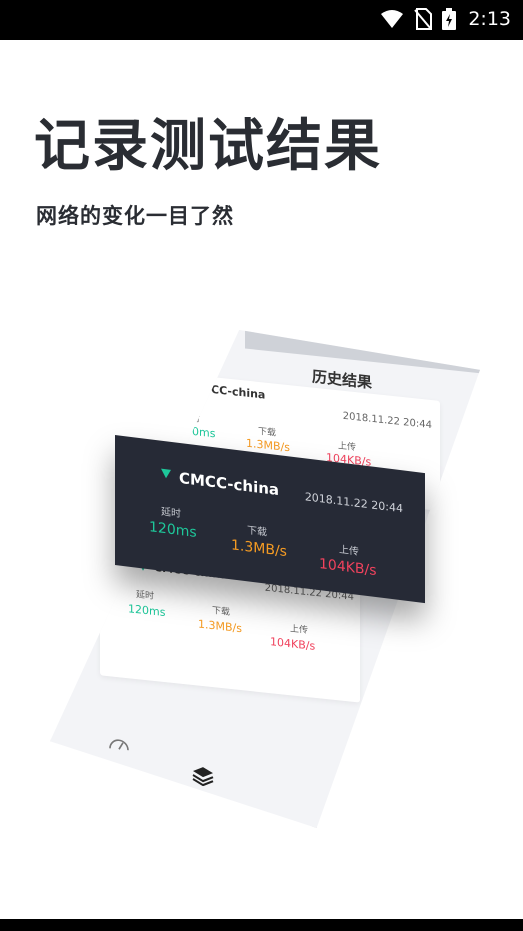 The height and width of the screenshot is (931, 523). What do you see at coordinates (423, 19) in the screenshot?
I see `no-sim-icon` at bounding box center [423, 19].